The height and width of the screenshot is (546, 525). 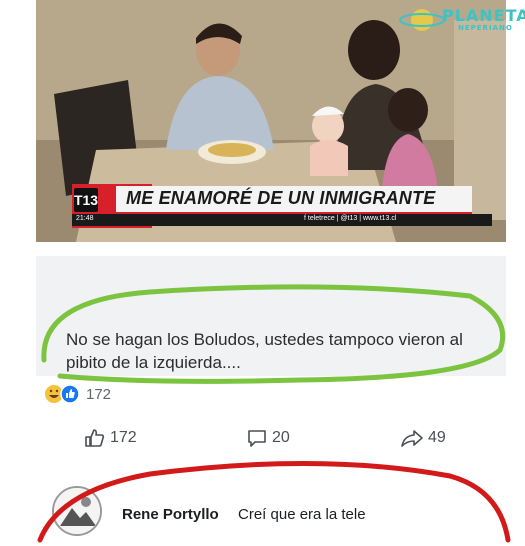 I want to click on planeta-neperiano-watermark: PLANETA NEPERIANO, so click(x=461, y=20).